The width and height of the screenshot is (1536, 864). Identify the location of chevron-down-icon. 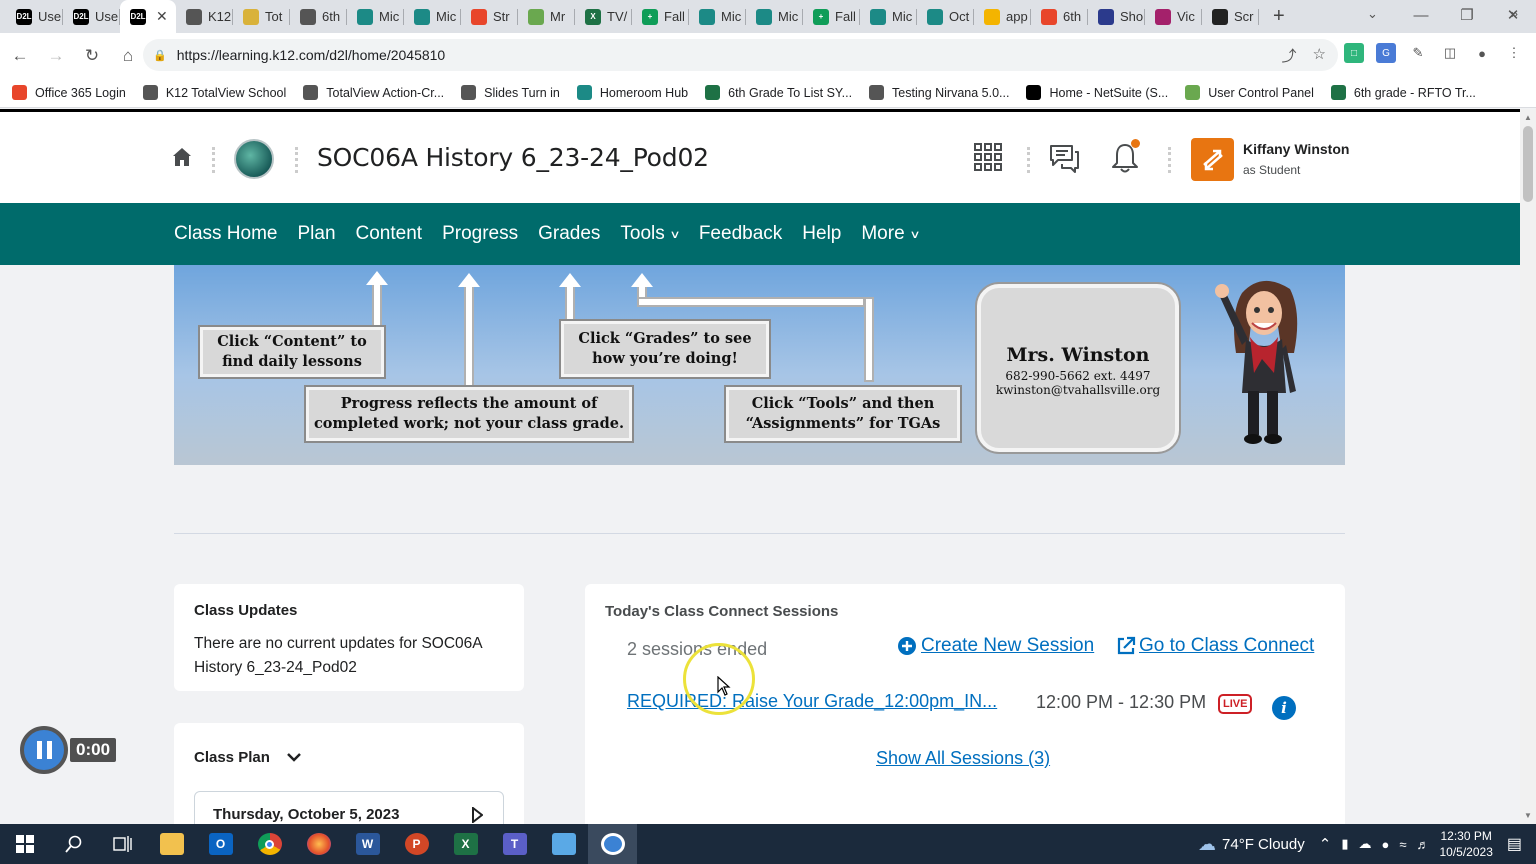
(294, 758).